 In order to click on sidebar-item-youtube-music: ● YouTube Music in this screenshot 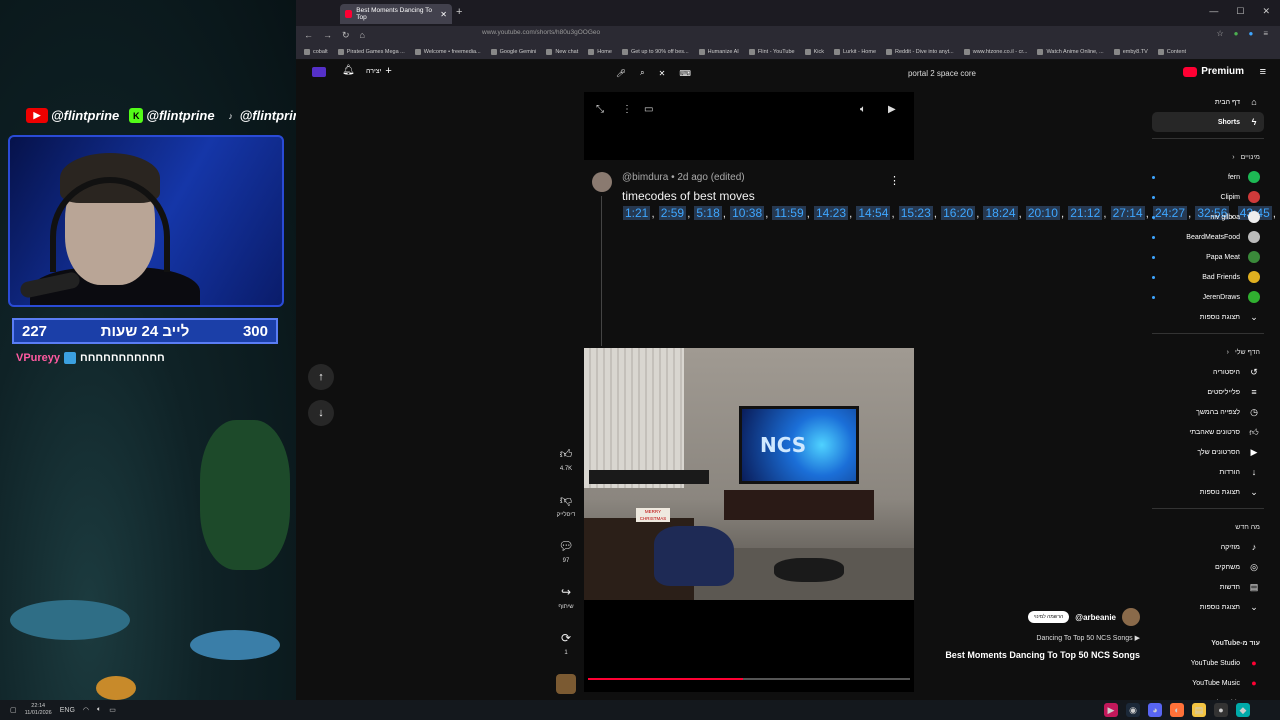, I will do `click(1208, 683)`.